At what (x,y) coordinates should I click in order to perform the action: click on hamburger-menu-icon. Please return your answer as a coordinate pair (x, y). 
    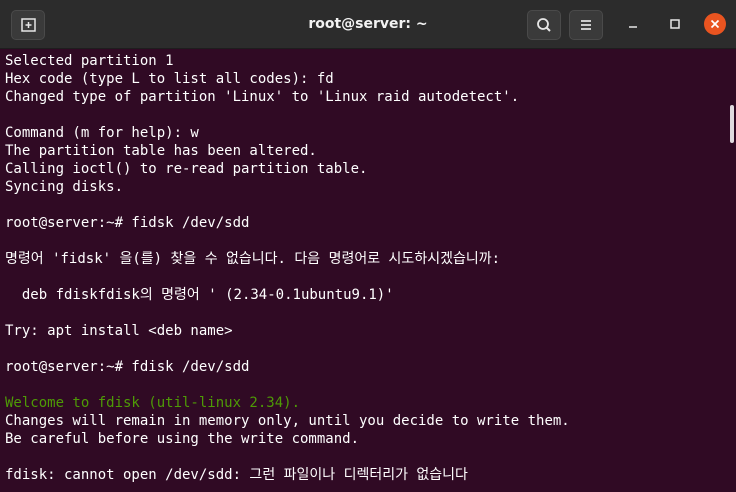
    Looking at the image, I should click on (586, 25).